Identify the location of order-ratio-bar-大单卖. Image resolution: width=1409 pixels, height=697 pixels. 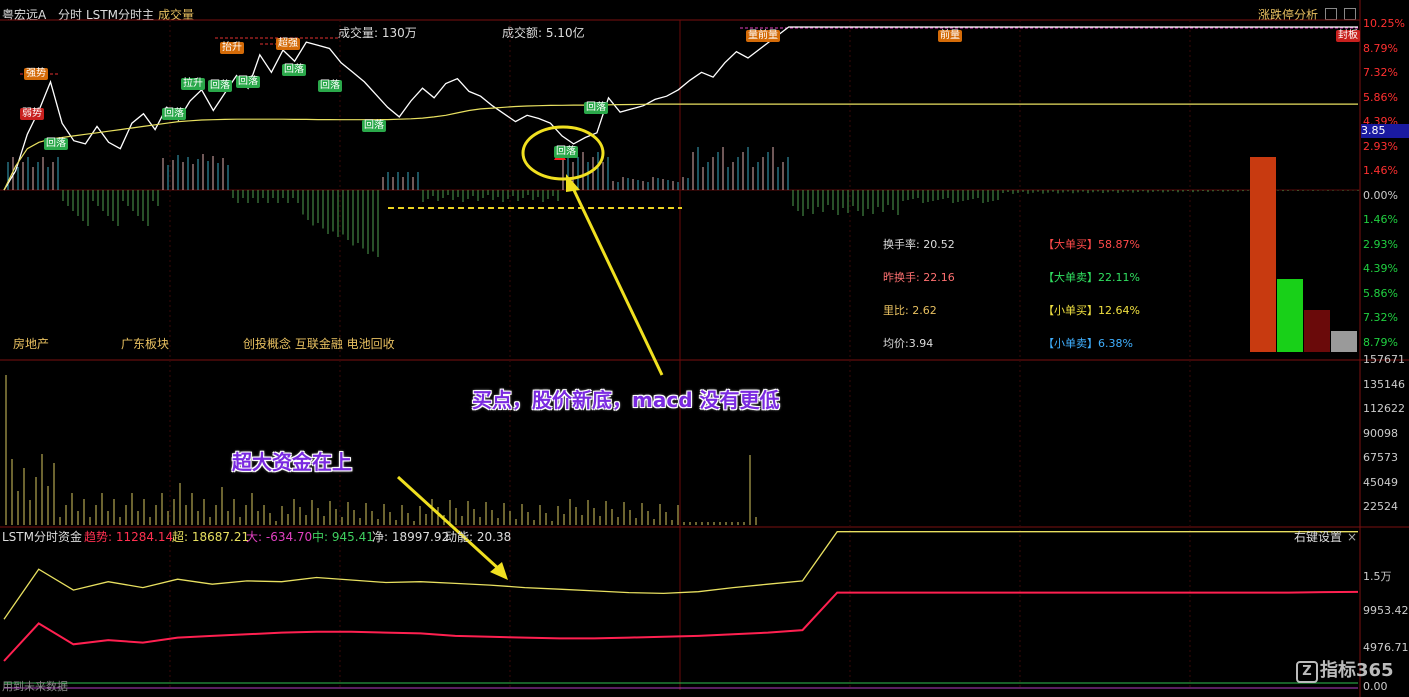
(1290, 315).